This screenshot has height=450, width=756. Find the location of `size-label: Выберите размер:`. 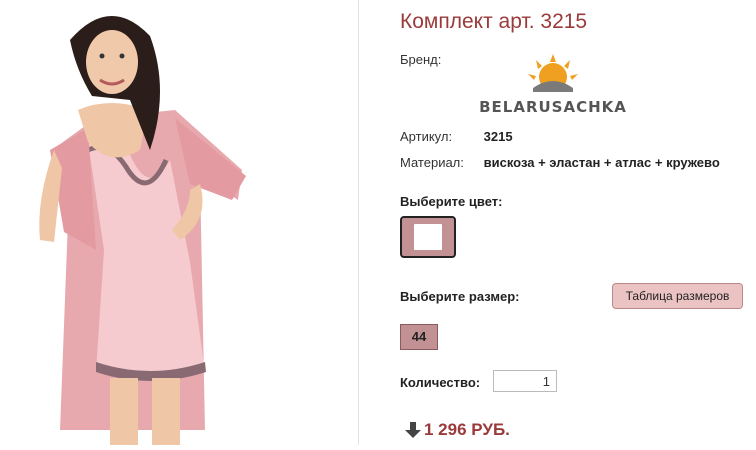

size-label: Выберите размер: is located at coordinates (460, 296).